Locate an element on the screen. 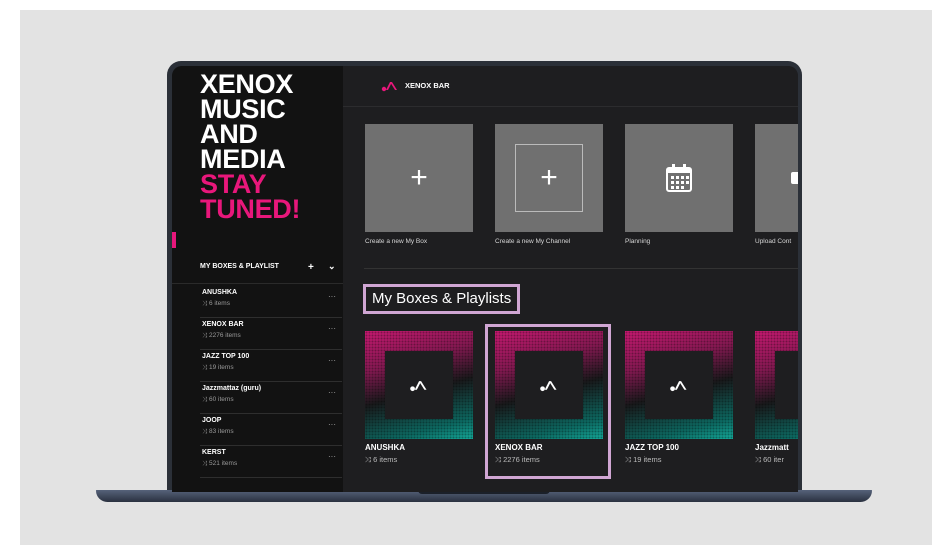 The height and width of the screenshot is (550, 942). tile-label: Planning is located at coordinates (638, 241).